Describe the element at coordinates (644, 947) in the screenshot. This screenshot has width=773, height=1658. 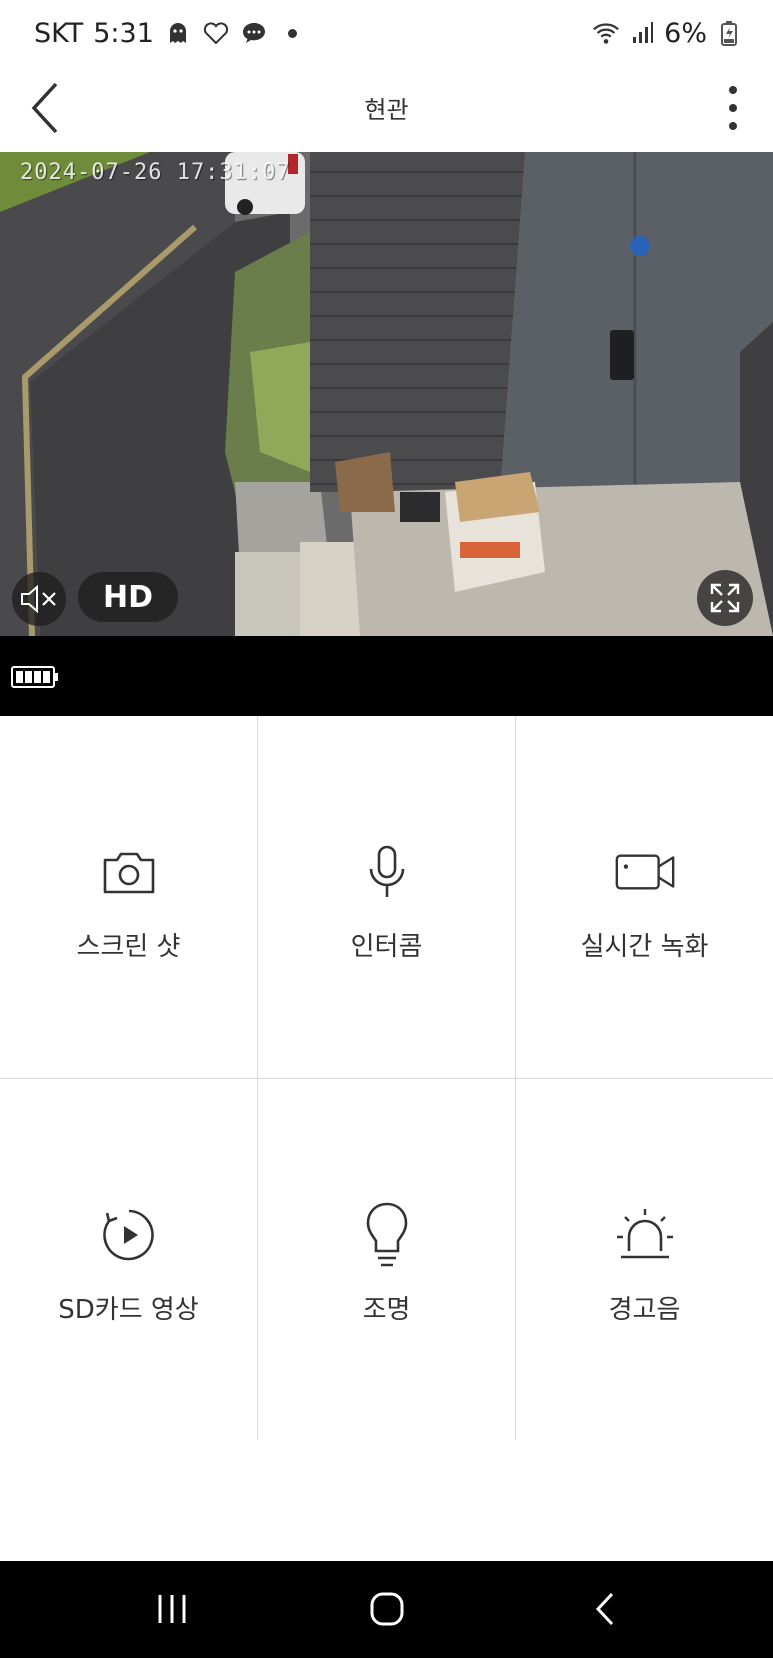
I see `live-record-label: 실시간 녹화` at that location.